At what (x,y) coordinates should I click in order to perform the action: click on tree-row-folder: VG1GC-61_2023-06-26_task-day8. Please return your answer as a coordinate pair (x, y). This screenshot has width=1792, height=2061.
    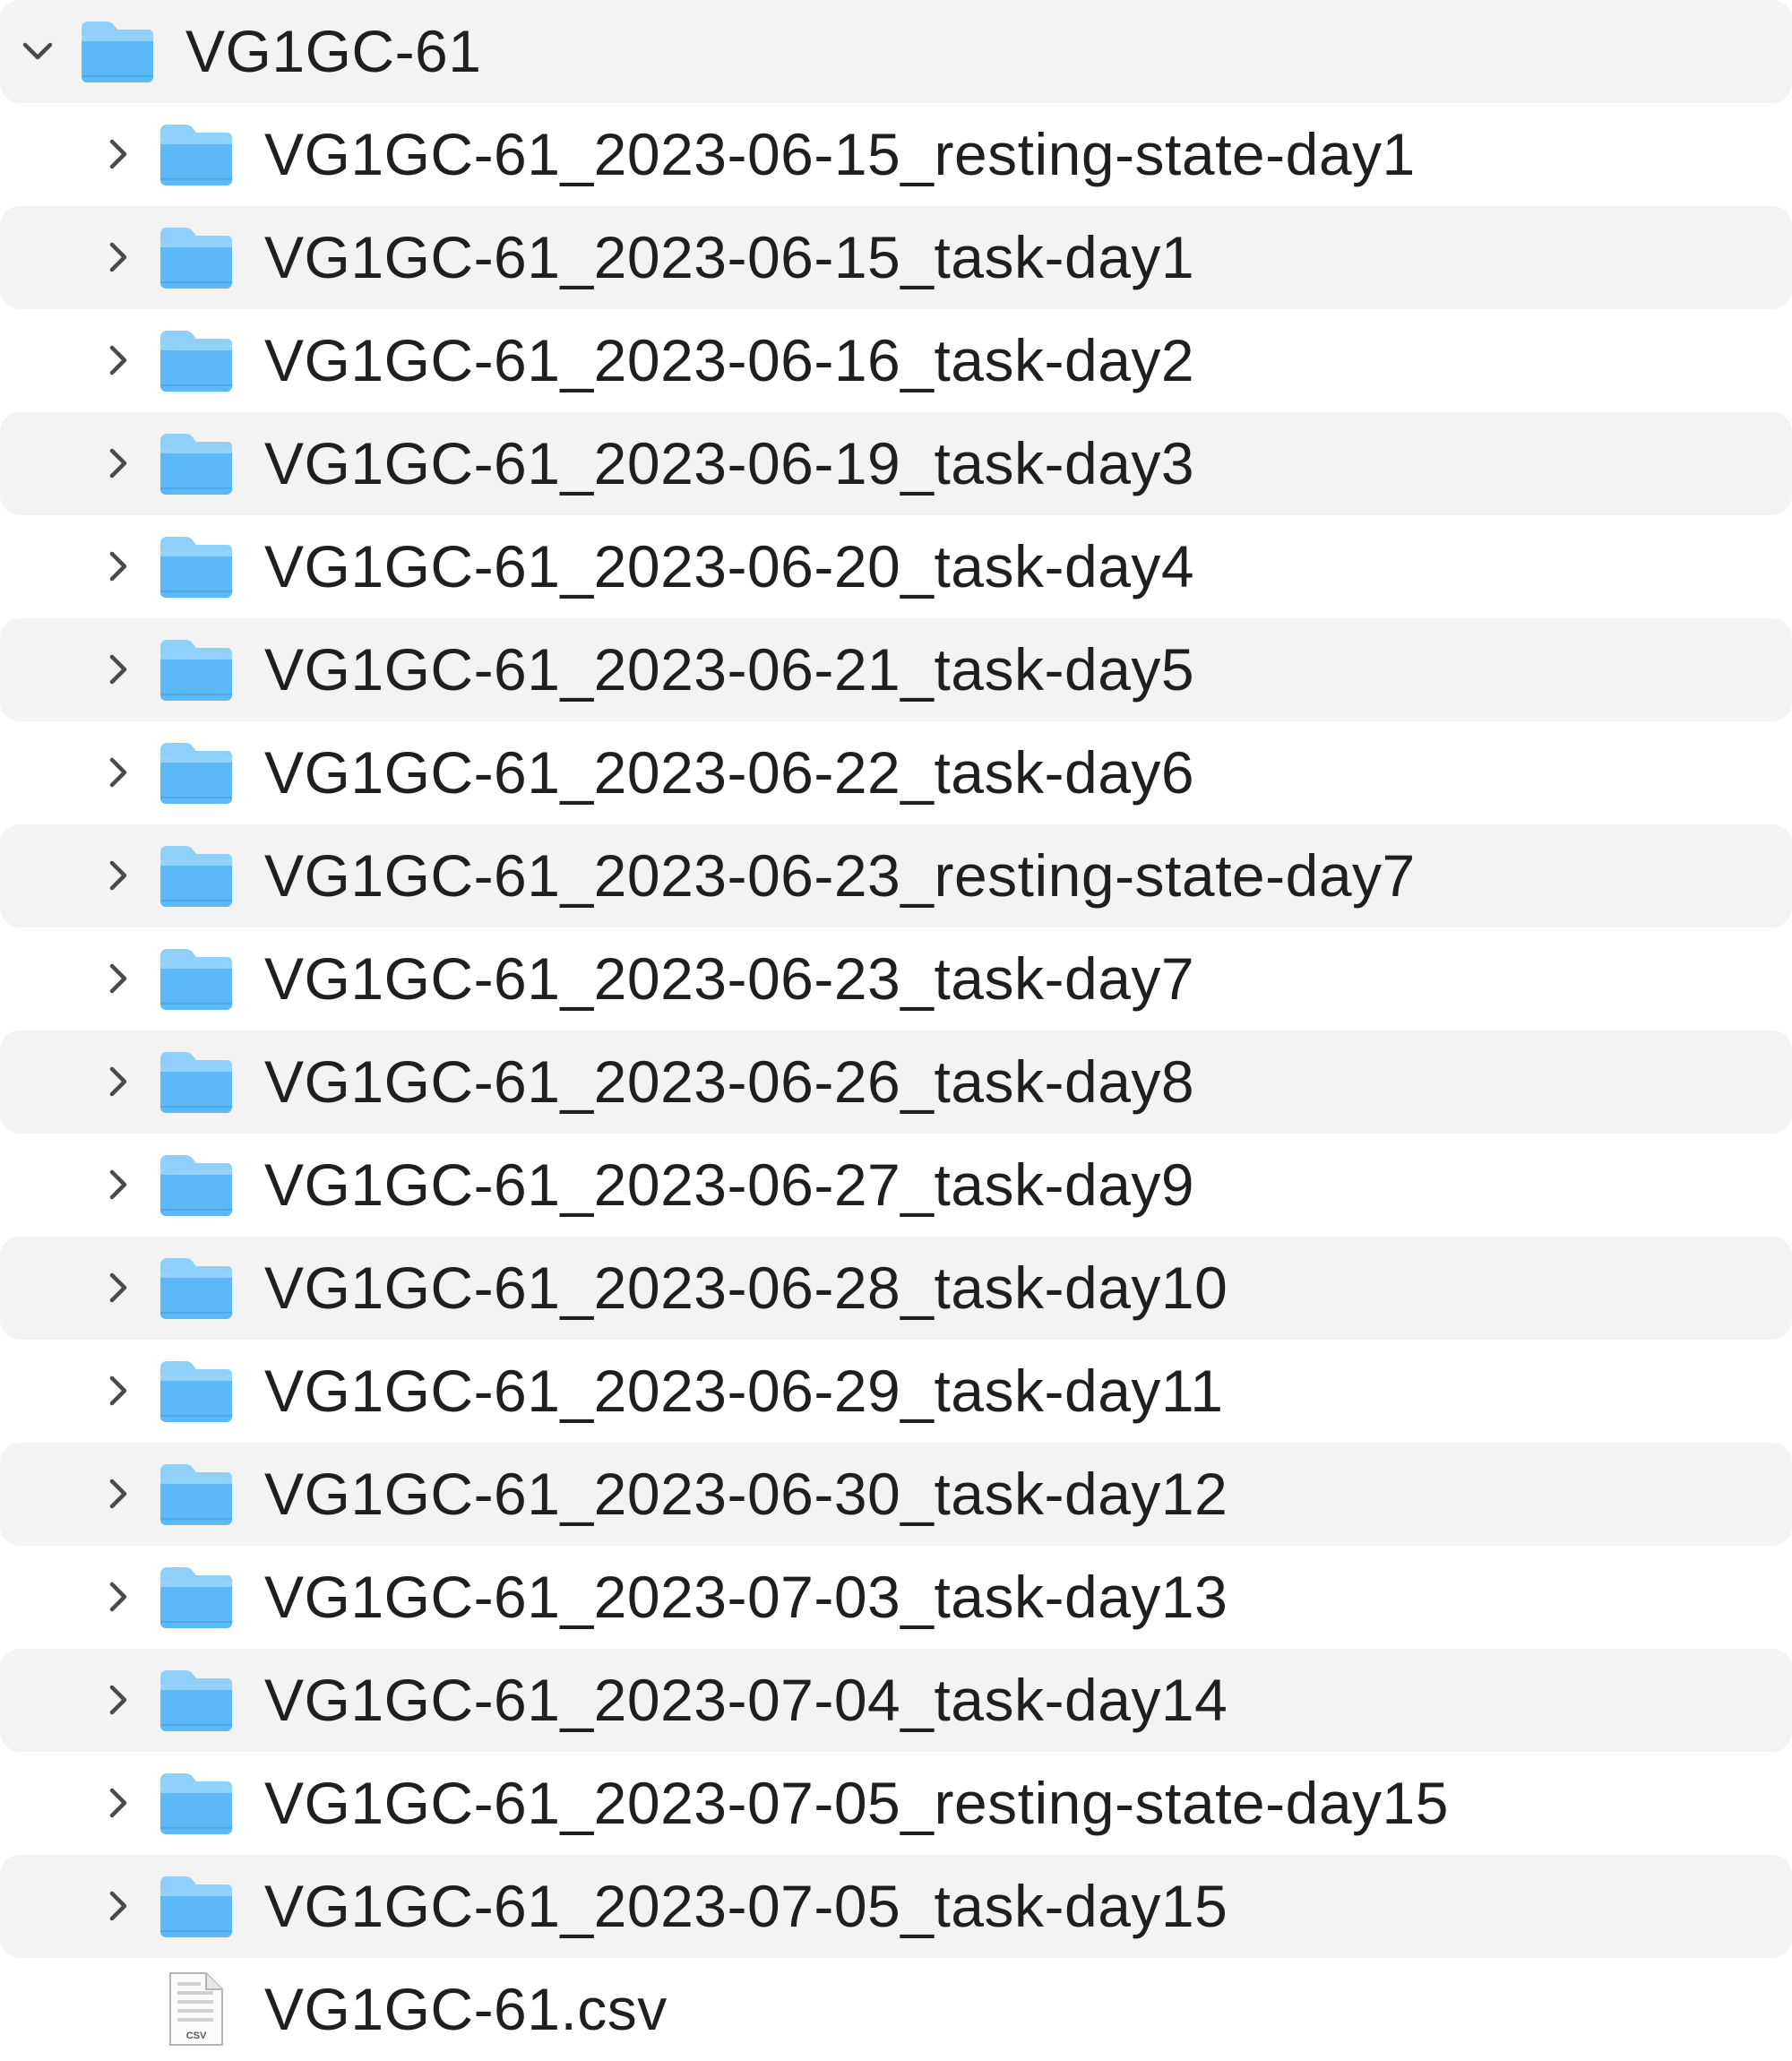
    Looking at the image, I should click on (896, 1082).